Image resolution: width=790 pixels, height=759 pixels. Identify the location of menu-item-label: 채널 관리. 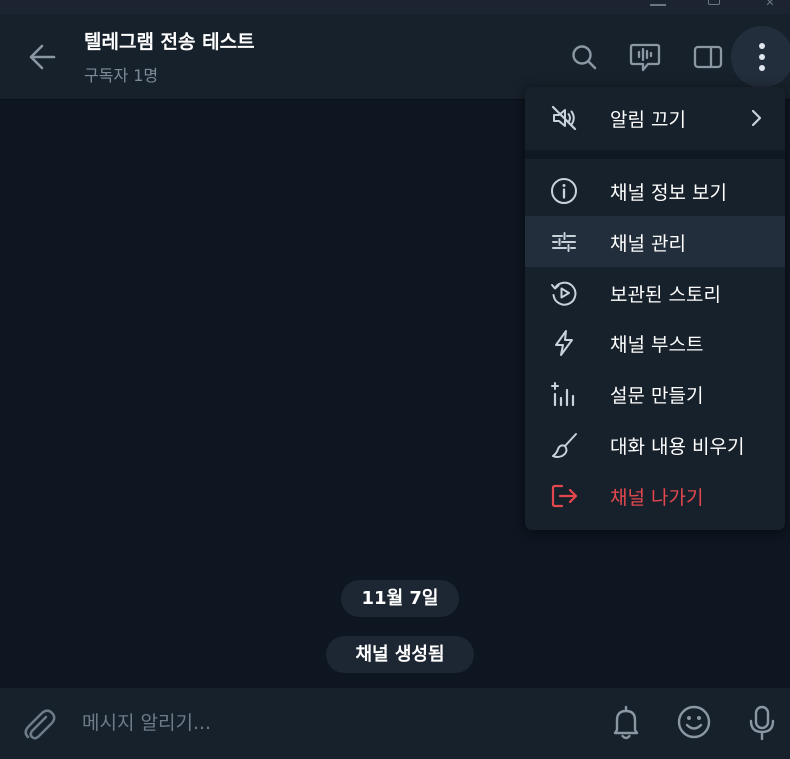
(648, 244).